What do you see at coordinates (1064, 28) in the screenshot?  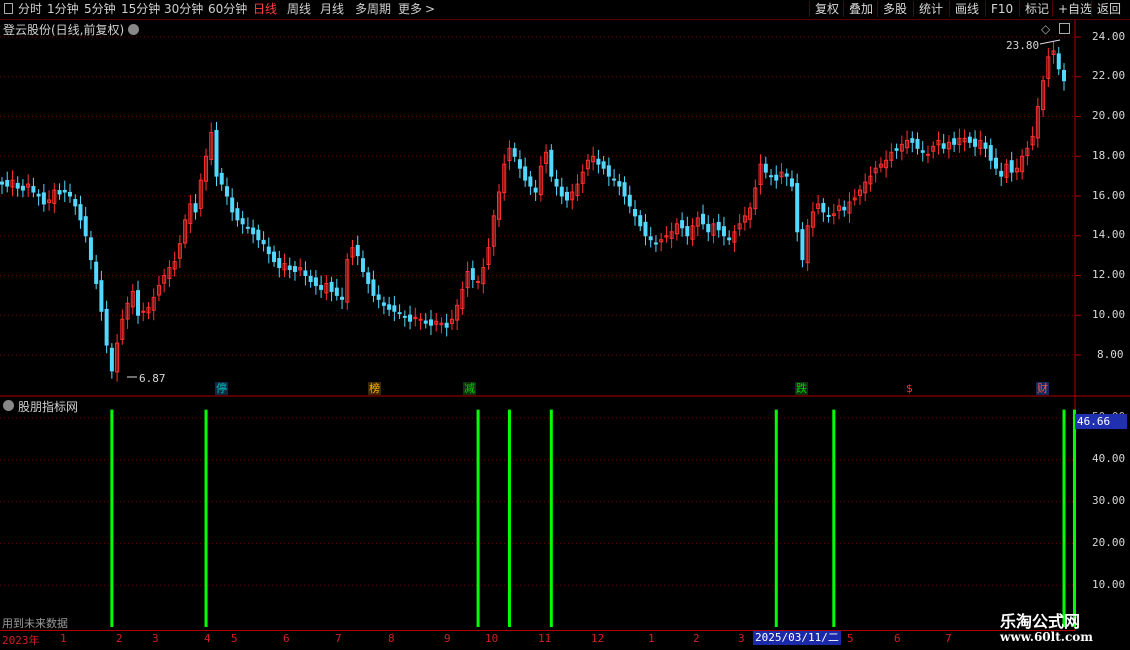 I see `maximize-icon` at bounding box center [1064, 28].